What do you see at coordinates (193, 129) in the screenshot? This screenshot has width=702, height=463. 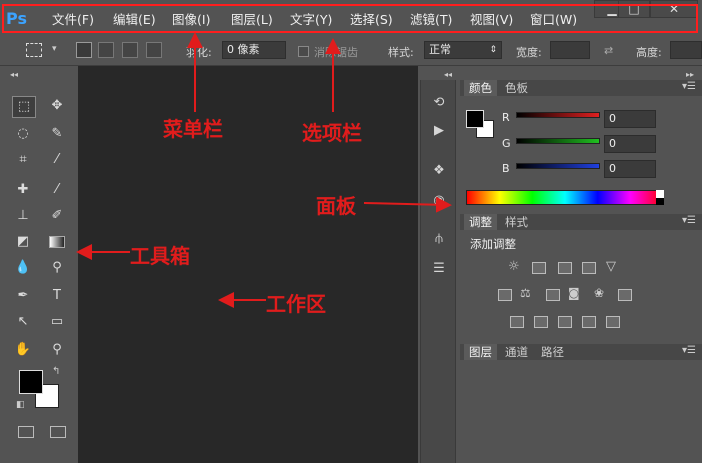 I see `menubar-annotation: 菜单栏` at bounding box center [193, 129].